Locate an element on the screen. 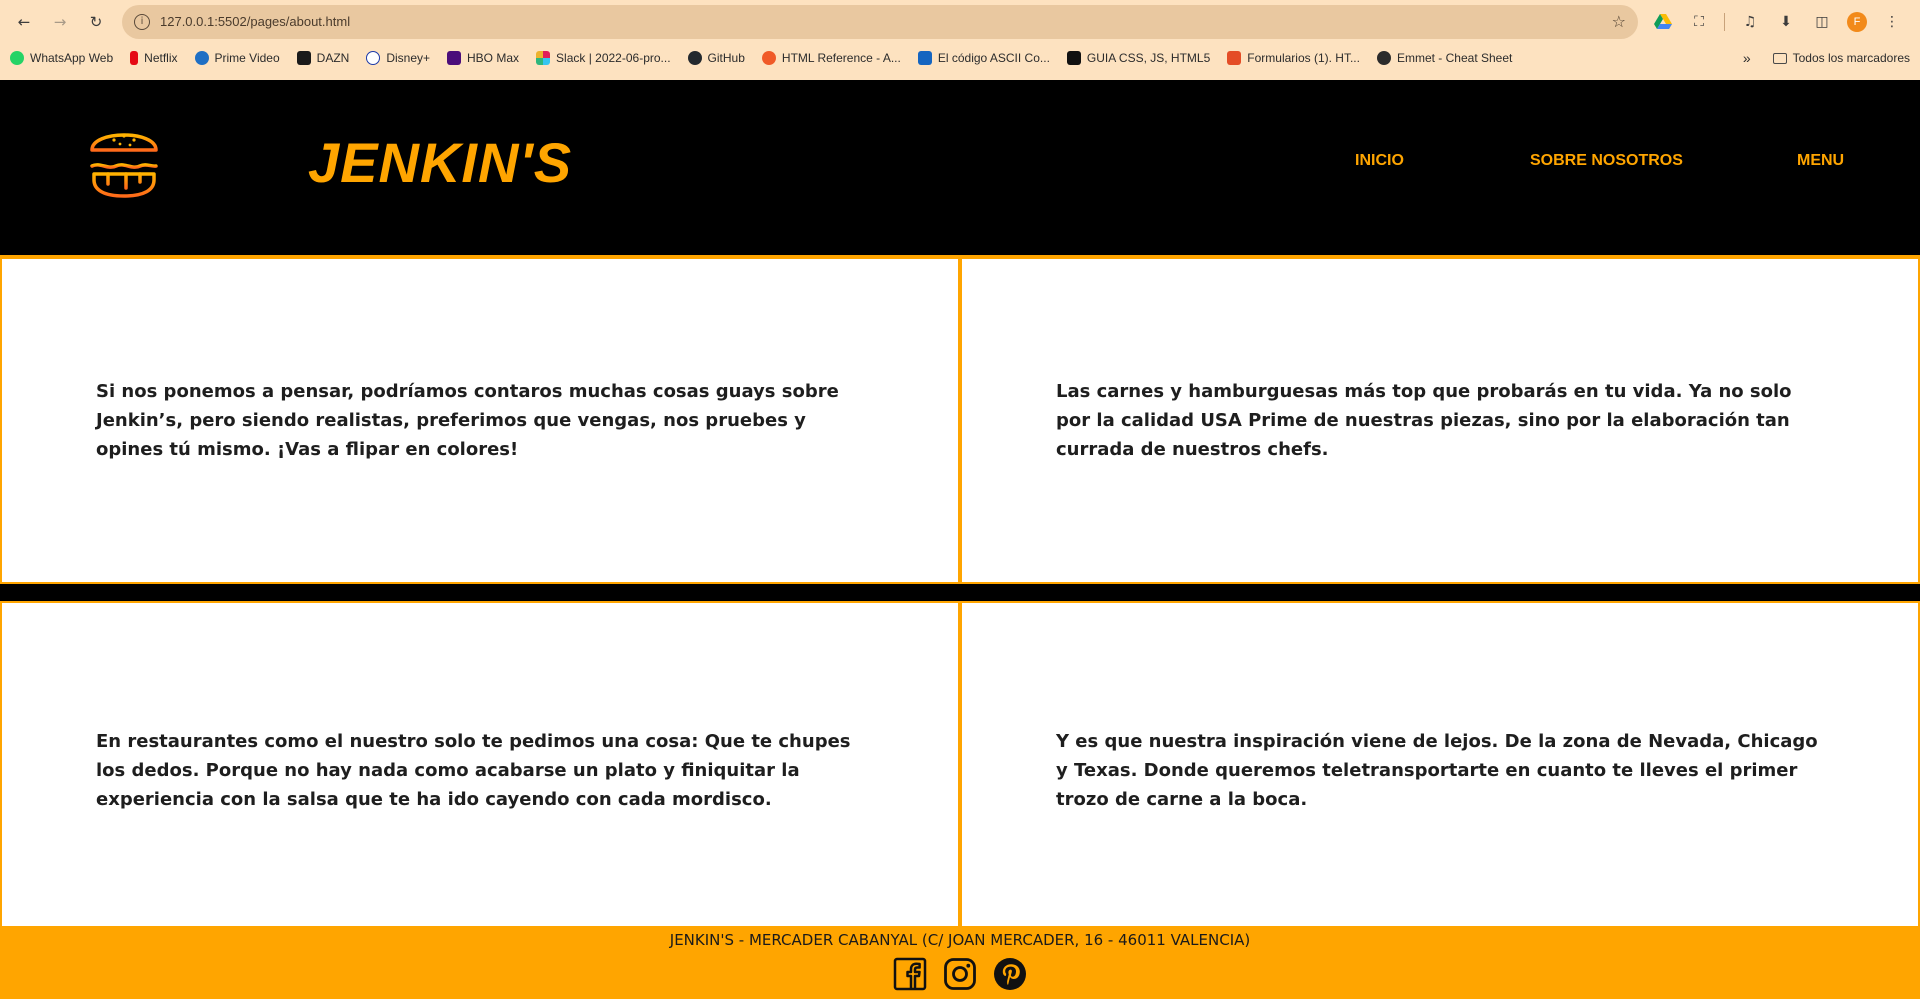  bookmark-item: HBO Max is located at coordinates (483, 58).